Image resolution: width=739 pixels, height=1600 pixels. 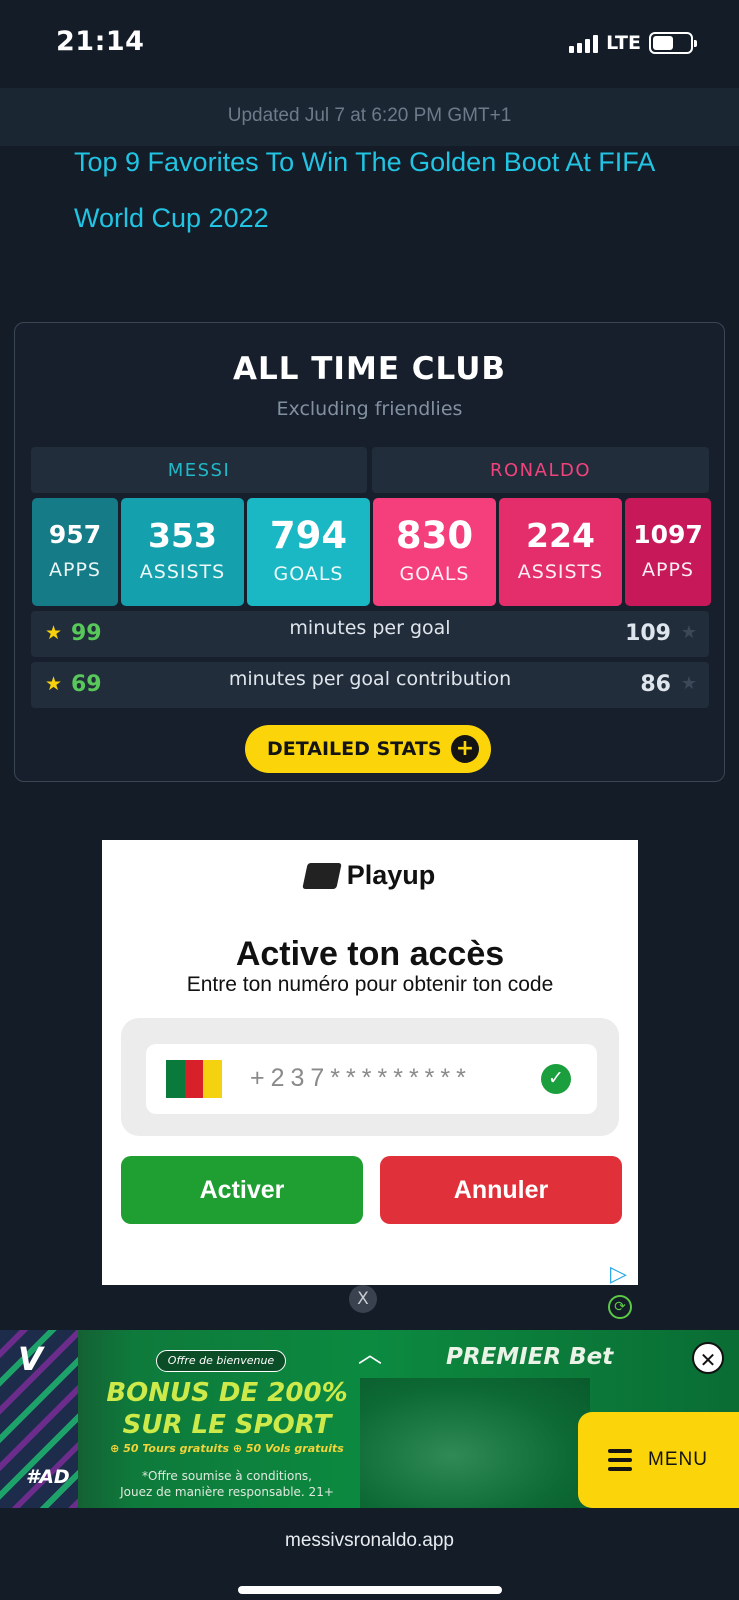 I want to click on messi-apps-stat: 957 APPS, so click(x=75, y=552).